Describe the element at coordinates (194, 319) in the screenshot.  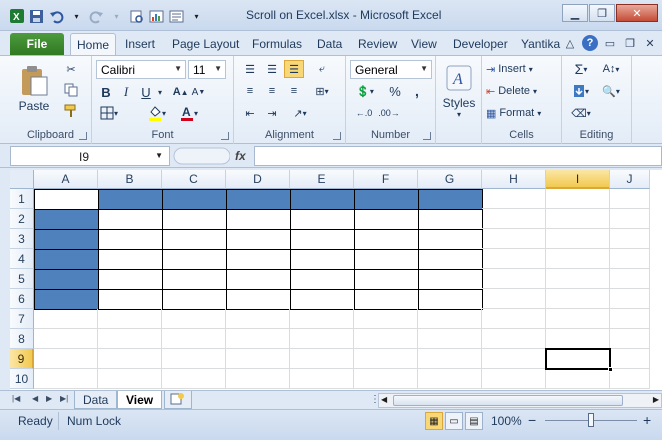
I see `cell-c7` at that location.